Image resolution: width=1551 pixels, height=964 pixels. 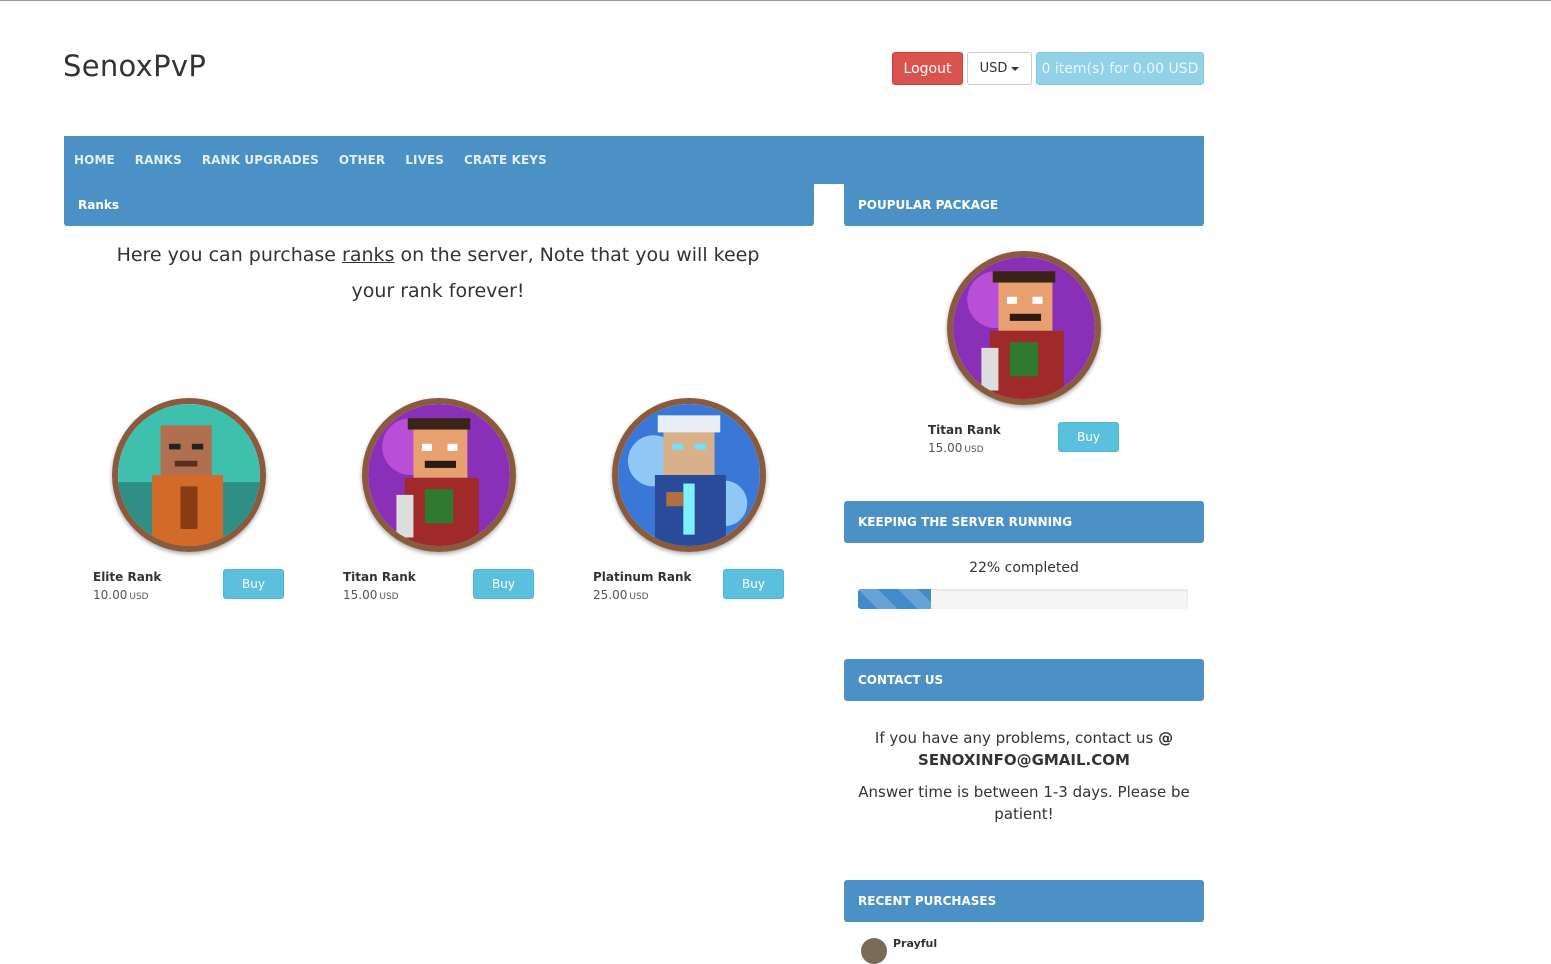 What do you see at coordinates (260, 160) in the screenshot?
I see `nav-item-rank-upgrades: RANK UPGRADES` at bounding box center [260, 160].